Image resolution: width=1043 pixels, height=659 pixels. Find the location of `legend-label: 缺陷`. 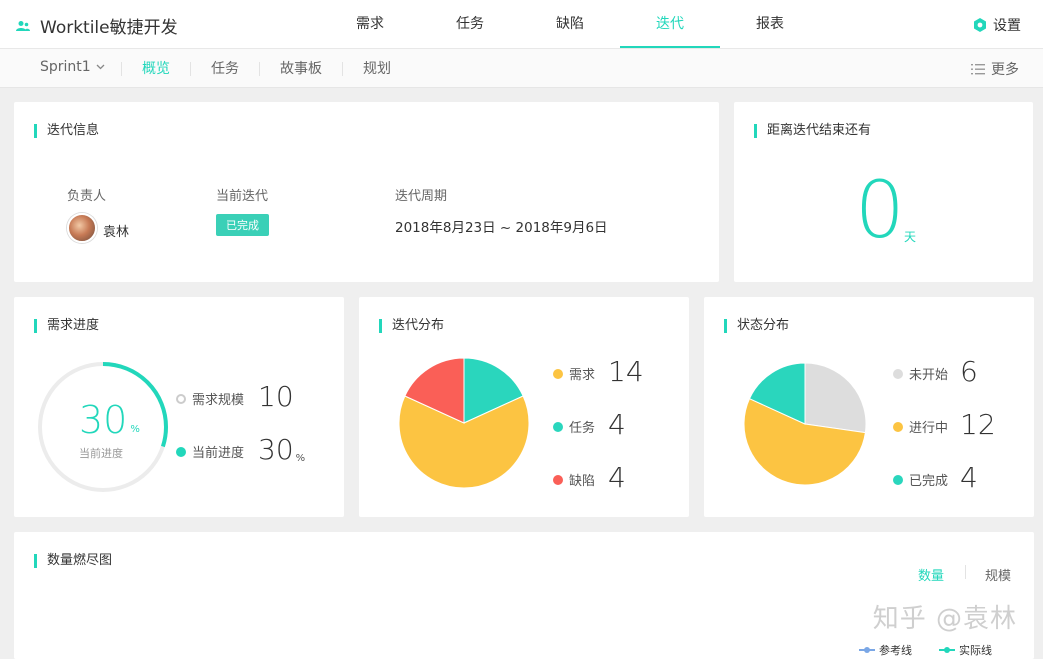

legend-label: 缺陷 is located at coordinates (582, 481).